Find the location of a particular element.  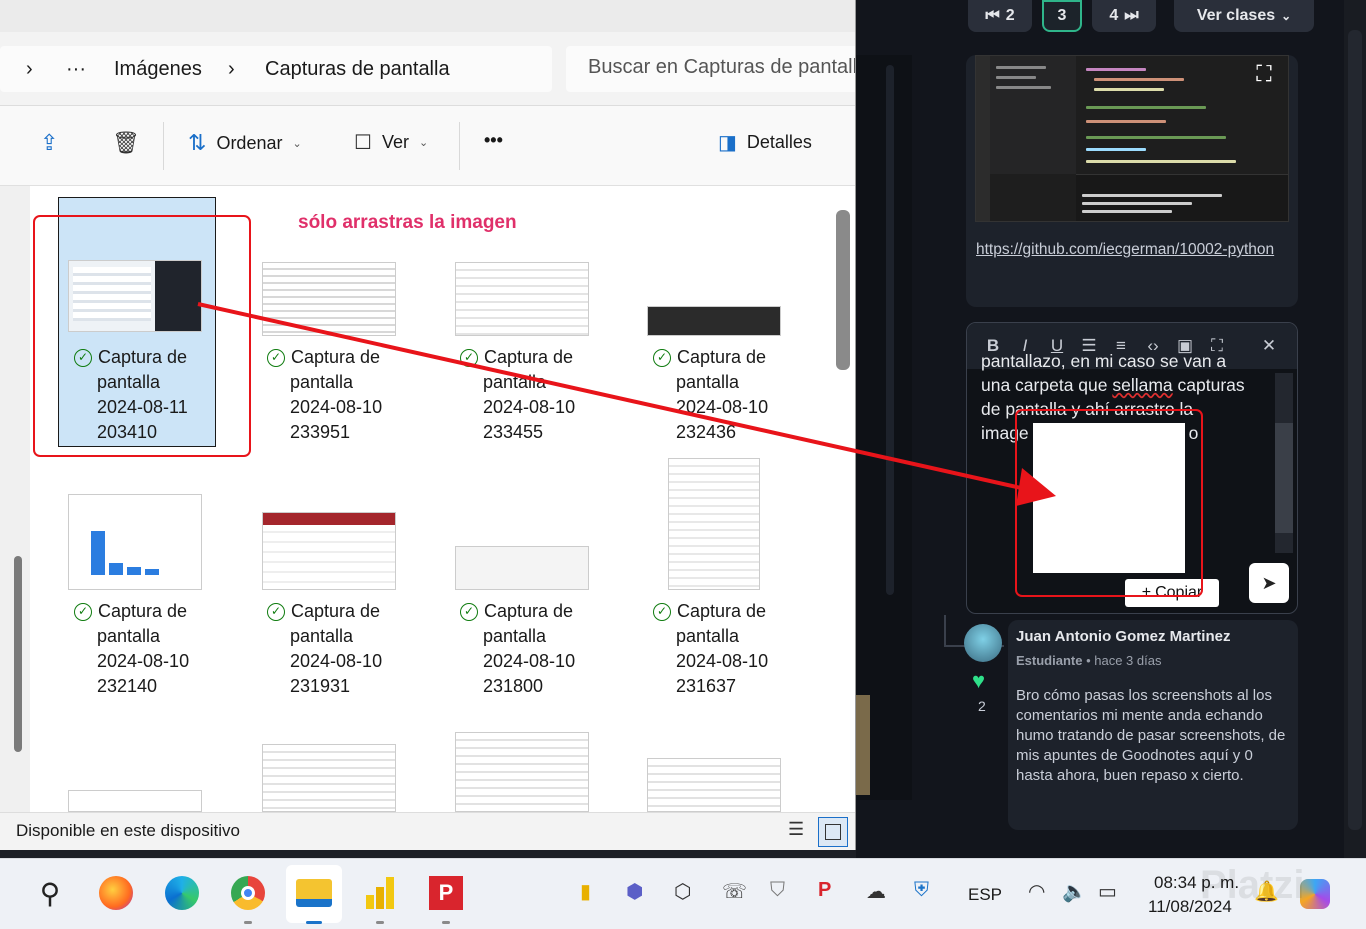

security-tray-icon: ⬡ is located at coordinates (682, 891).